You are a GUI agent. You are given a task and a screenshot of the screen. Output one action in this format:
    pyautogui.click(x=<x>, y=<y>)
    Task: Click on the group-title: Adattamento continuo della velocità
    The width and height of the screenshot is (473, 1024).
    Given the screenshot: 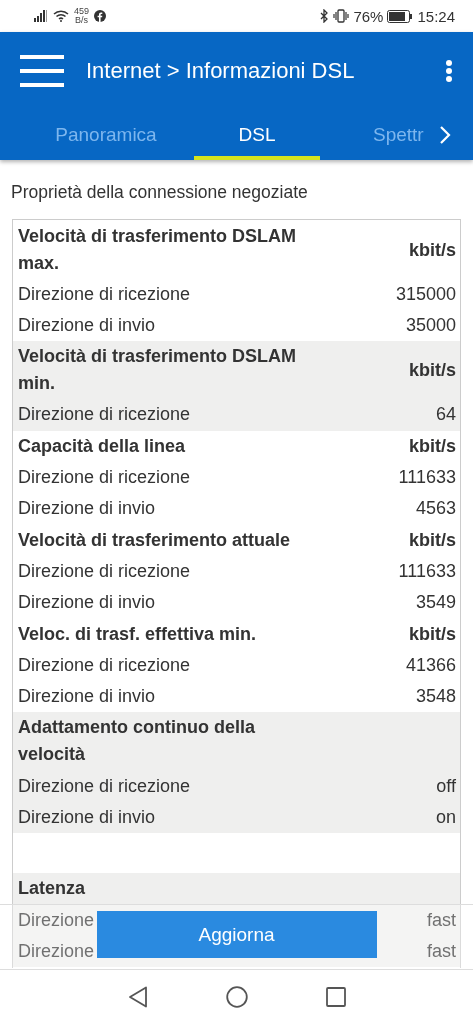 What is the action you would take?
    pyautogui.click(x=137, y=741)
    